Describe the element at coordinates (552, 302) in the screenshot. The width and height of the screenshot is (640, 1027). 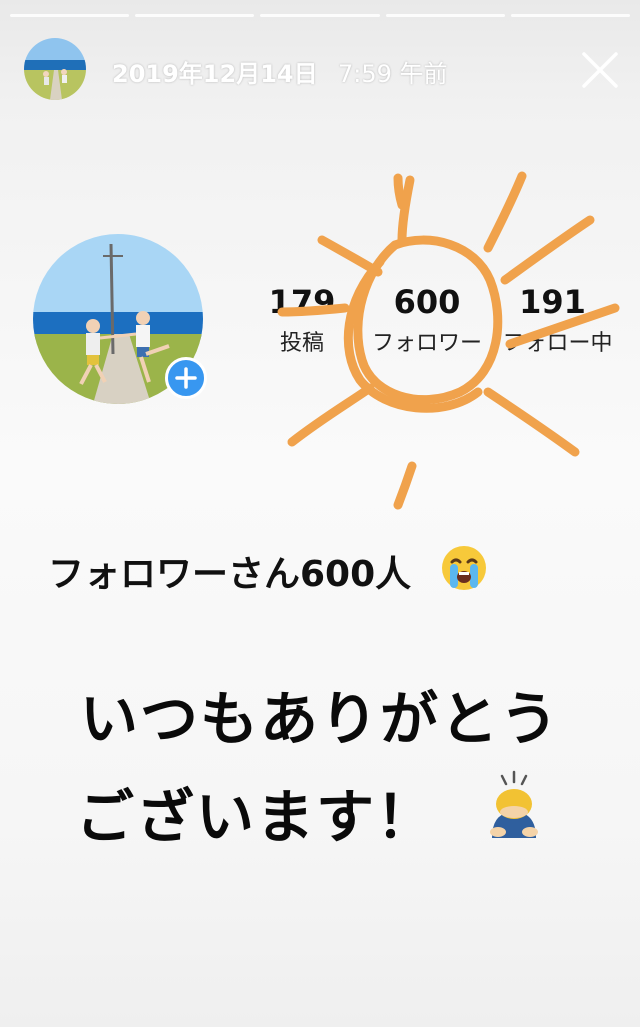
I see `following-count: 191` at that location.